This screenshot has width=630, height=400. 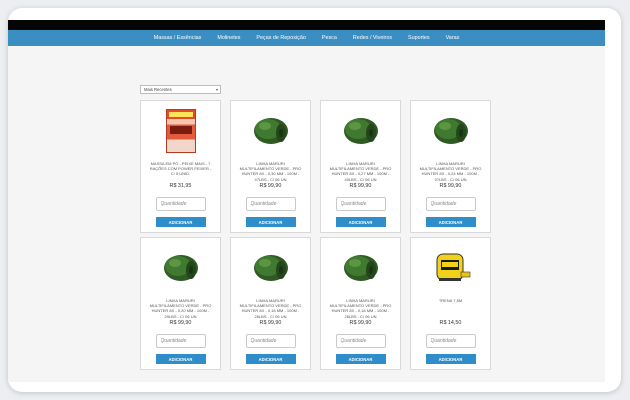 What do you see at coordinates (450, 323) in the screenshot?
I see `product-price: R$ 14,50` at bounding box center [450, 323].